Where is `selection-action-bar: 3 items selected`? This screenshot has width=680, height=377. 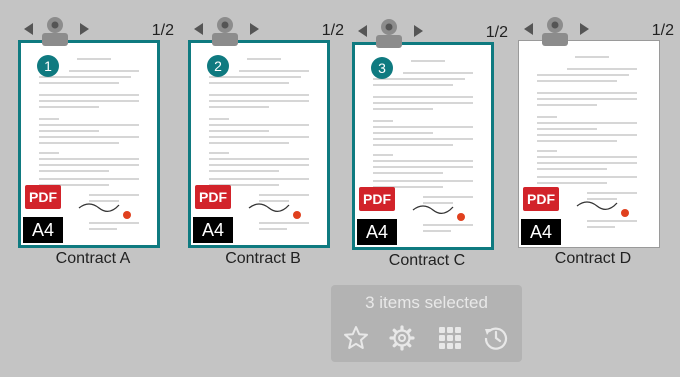 selection-action-bar: 3 items selected is located at coordinates (426, 323).